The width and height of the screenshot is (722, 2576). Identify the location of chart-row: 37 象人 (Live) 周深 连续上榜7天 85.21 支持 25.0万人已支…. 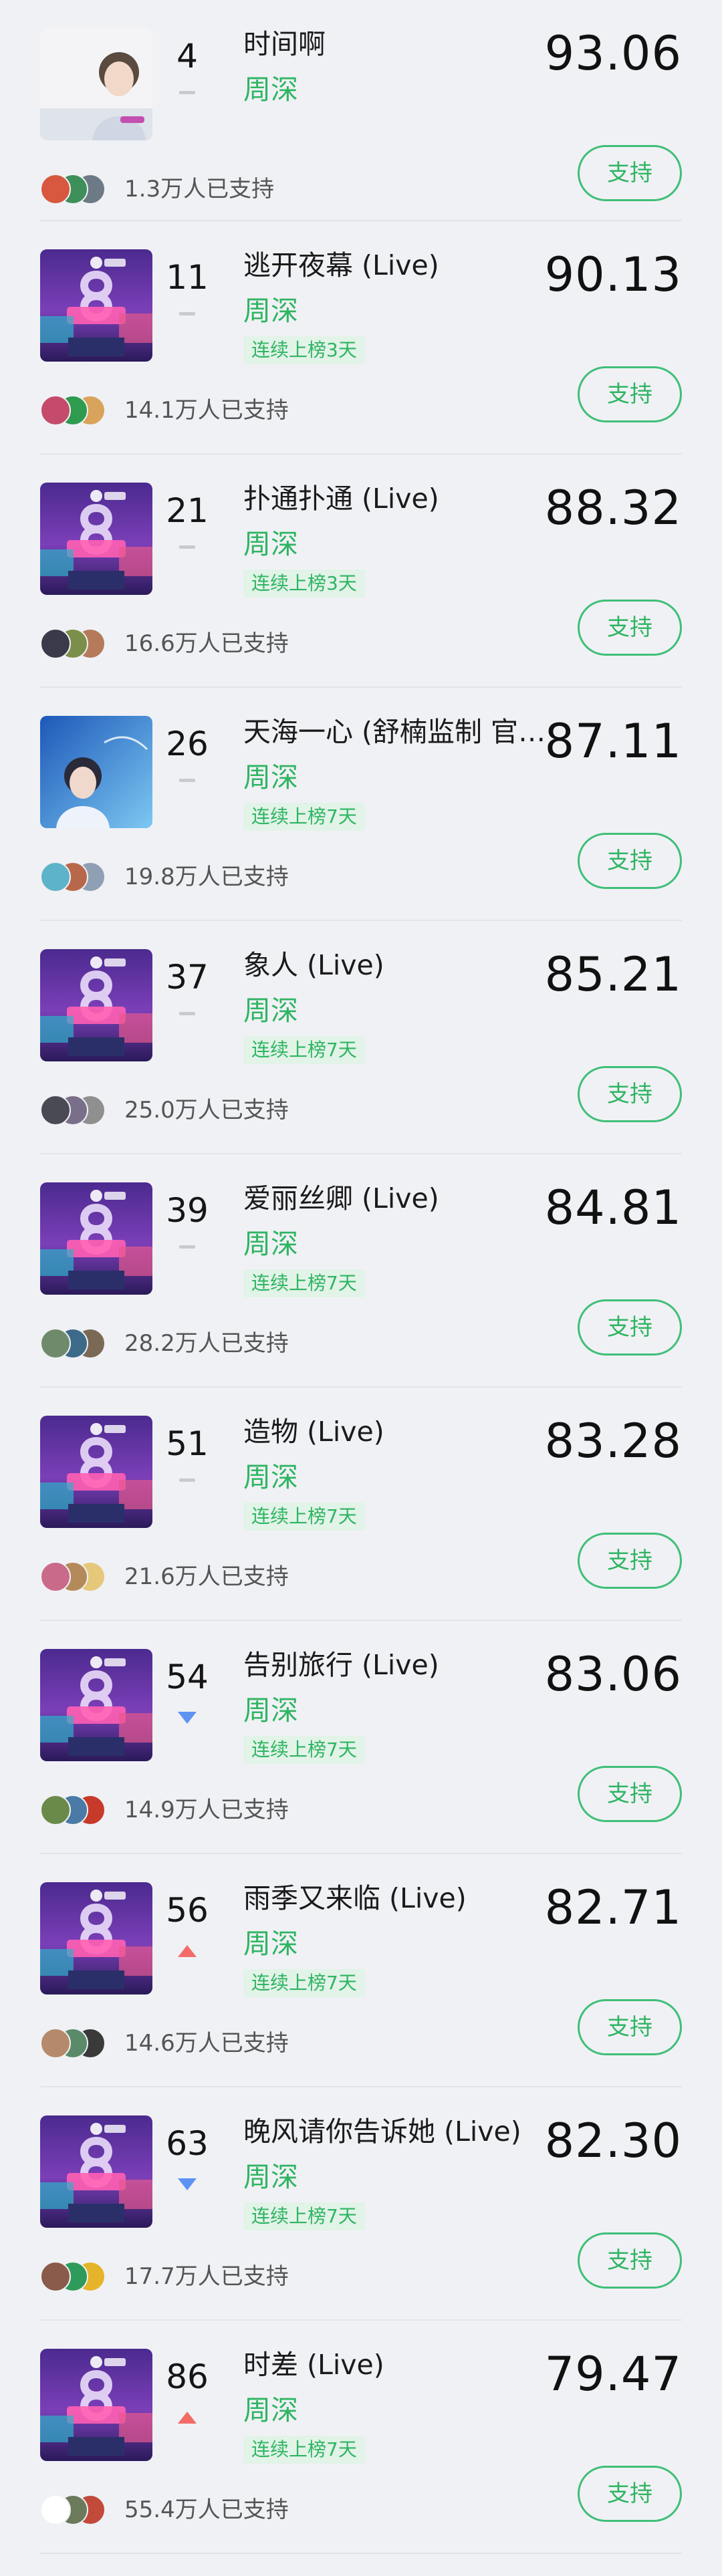
(361, 1037).